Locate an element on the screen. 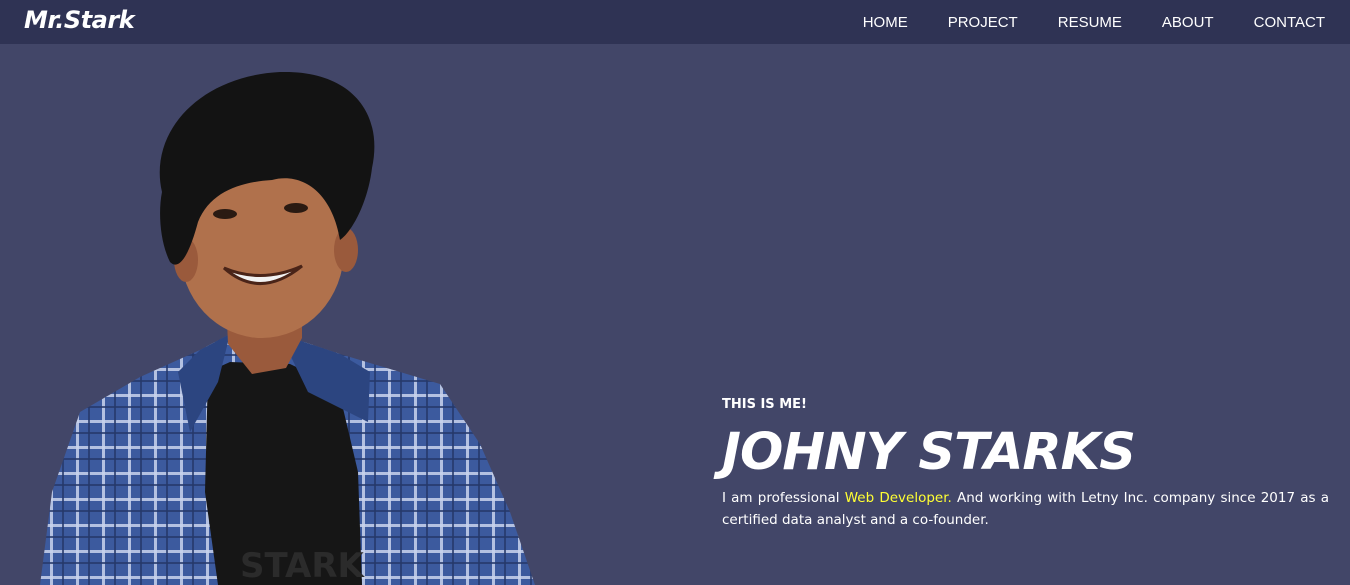 Image resolution: width=1350 pixels, height=585 pixels. intro-highlight: Web Developer. is located at coordinates (898, 498).